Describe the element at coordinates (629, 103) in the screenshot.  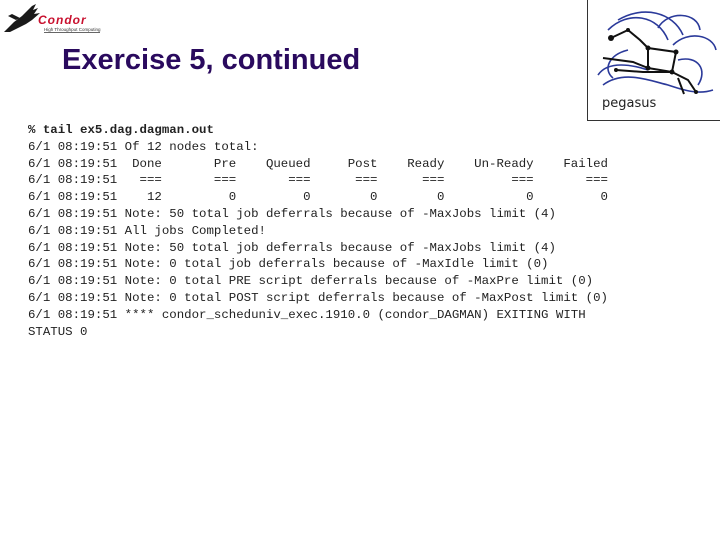
I see `pegasus-logo-text: pegasus` at that location.